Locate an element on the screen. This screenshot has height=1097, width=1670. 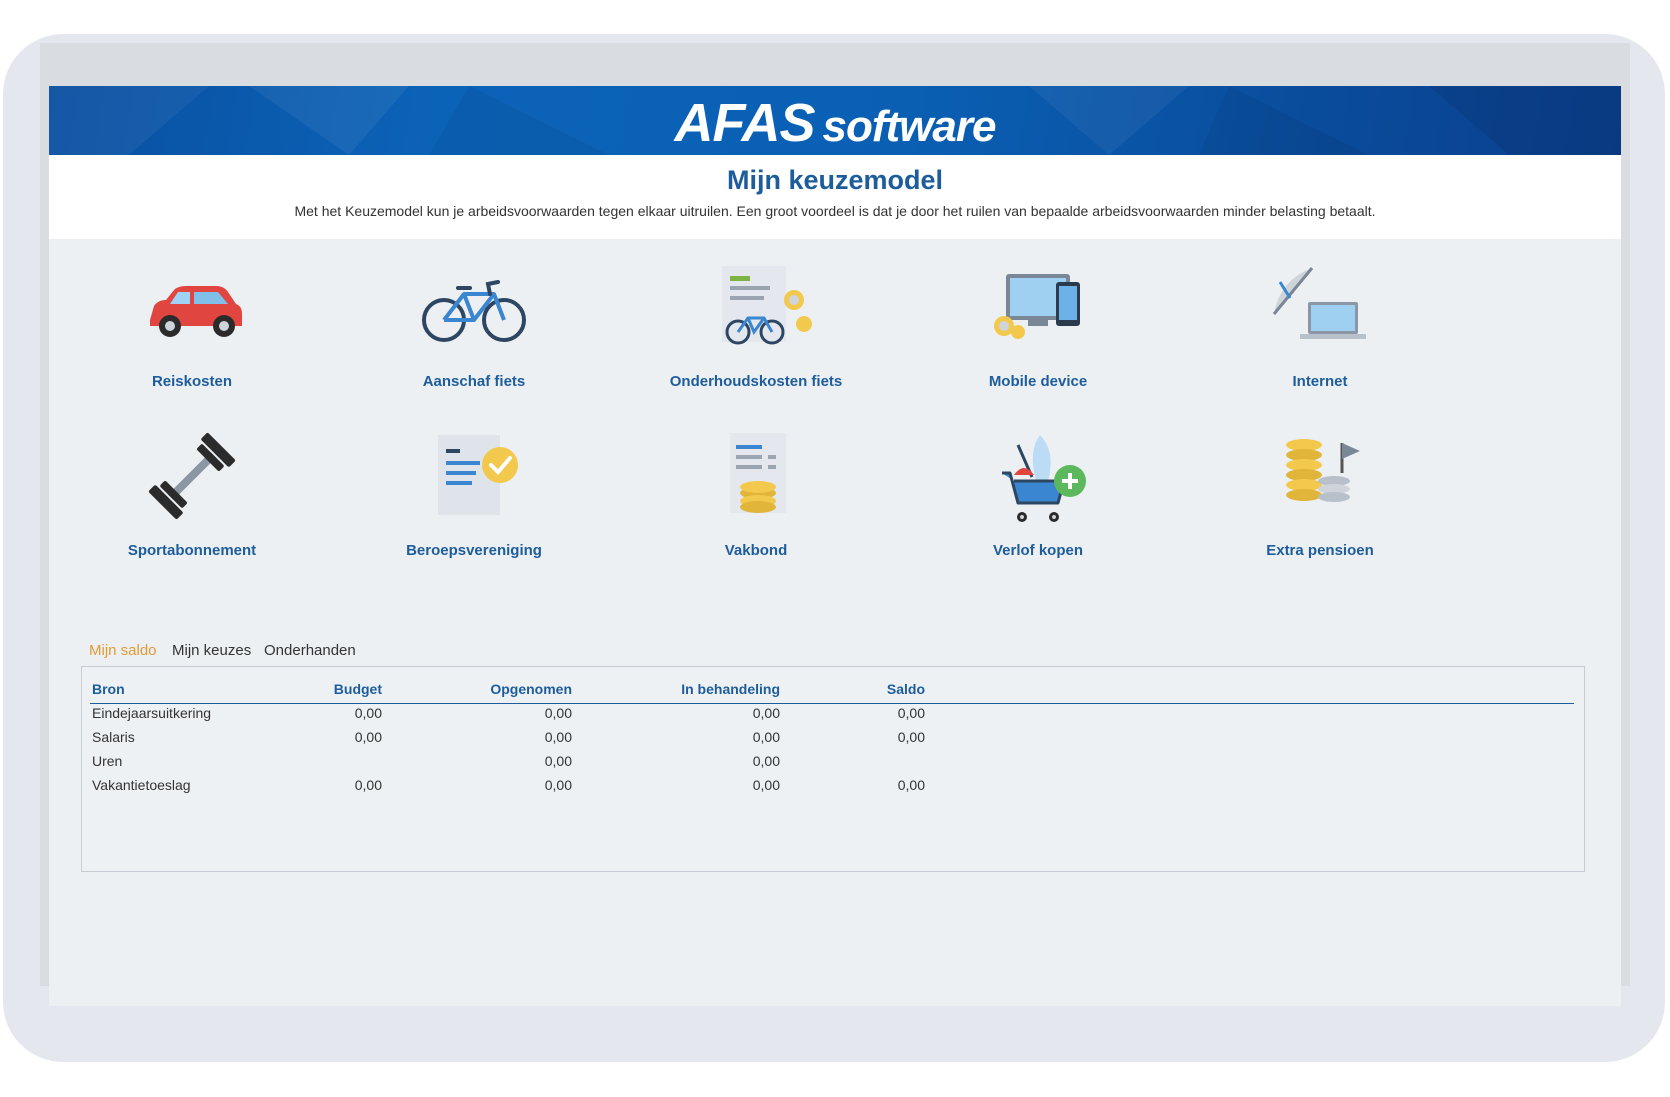
header-divider is located at coordinates (832, 703).